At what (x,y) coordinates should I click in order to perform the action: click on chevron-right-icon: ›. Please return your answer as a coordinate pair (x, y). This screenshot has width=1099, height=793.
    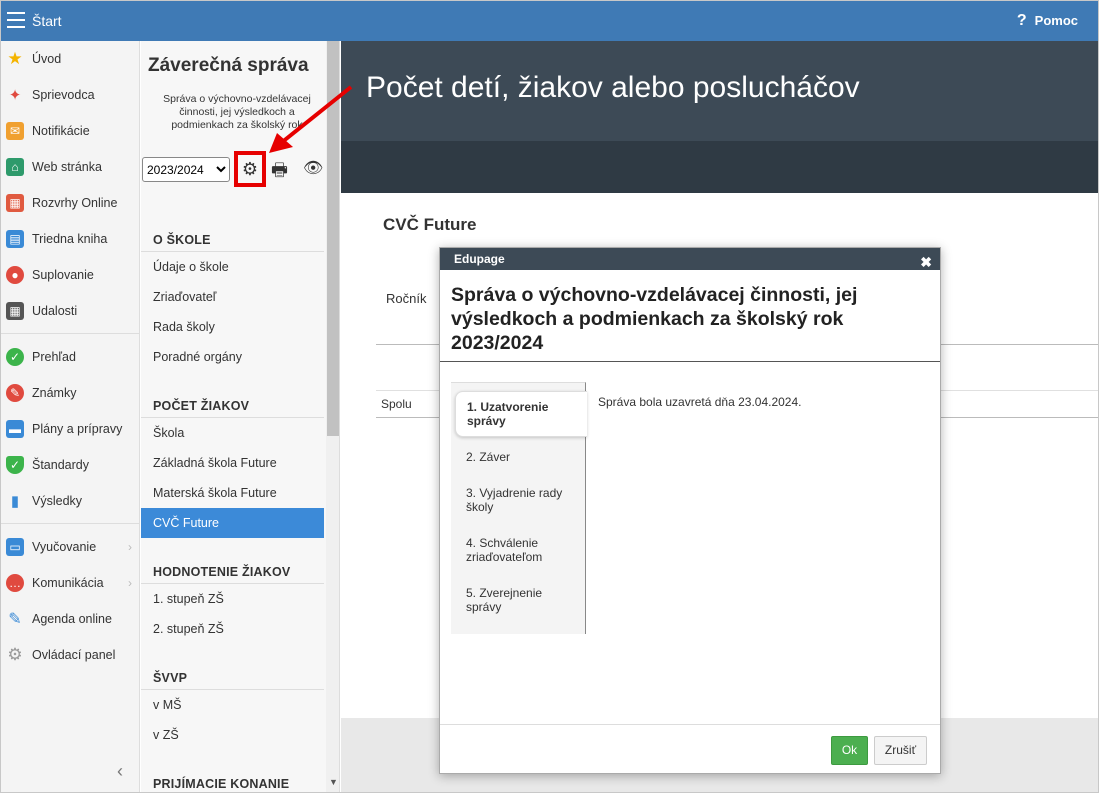
    Looking at the image, I should click on (130, 547).